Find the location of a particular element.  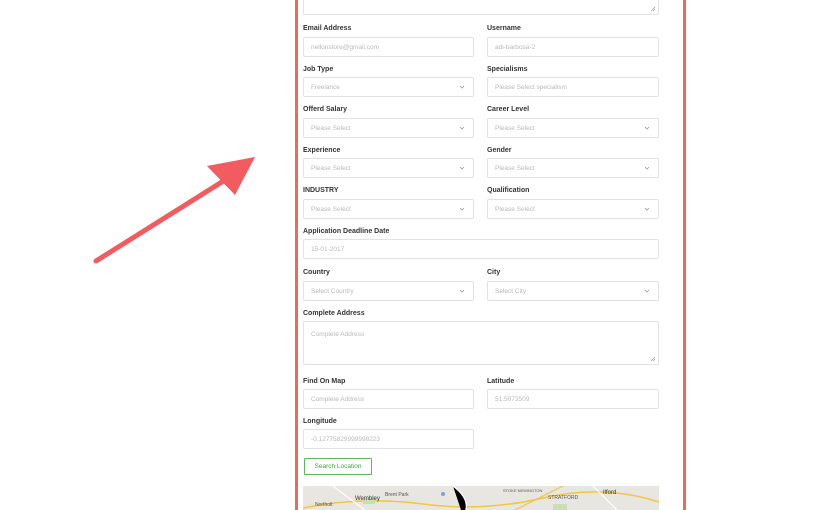

email-value: nellonstore@gmail.com is located at coordinates (345, 47).